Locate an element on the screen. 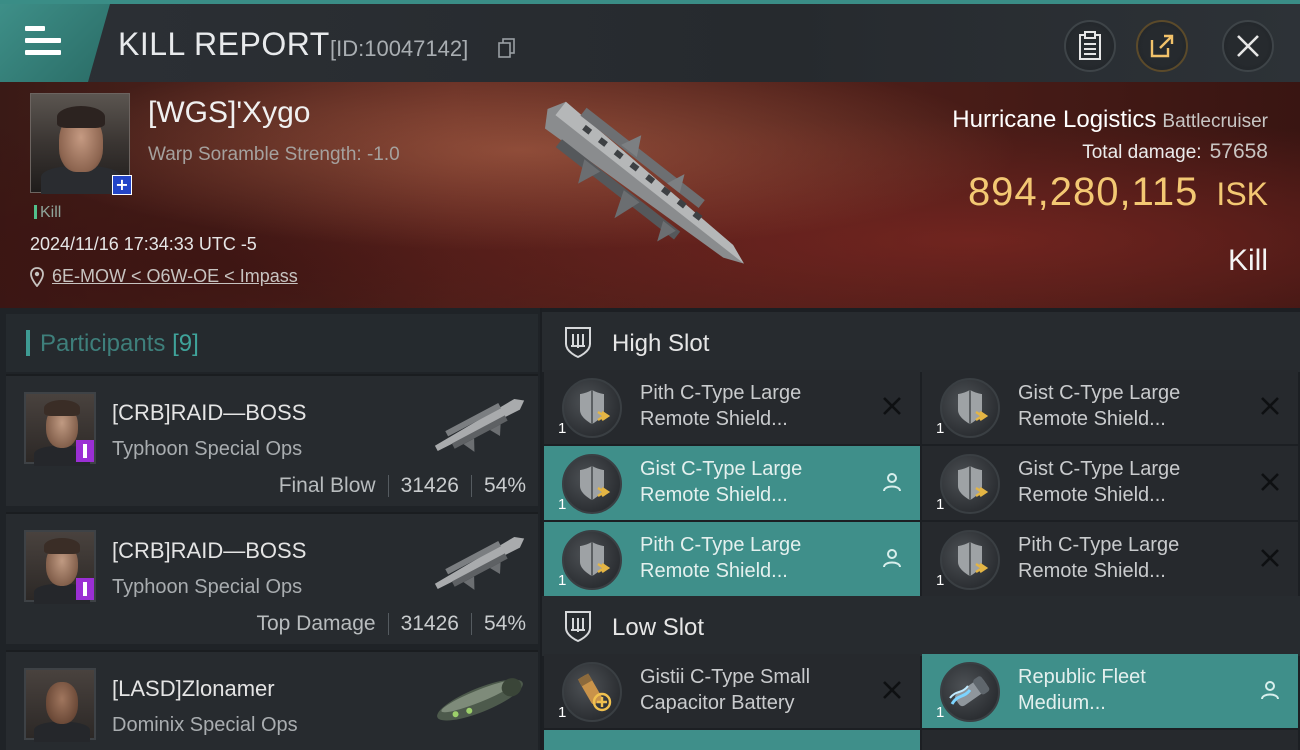 Image resolution: width=1300 pixels, height=750 pixels. capacitor-battery-icon is located at coordinates (592, 692).